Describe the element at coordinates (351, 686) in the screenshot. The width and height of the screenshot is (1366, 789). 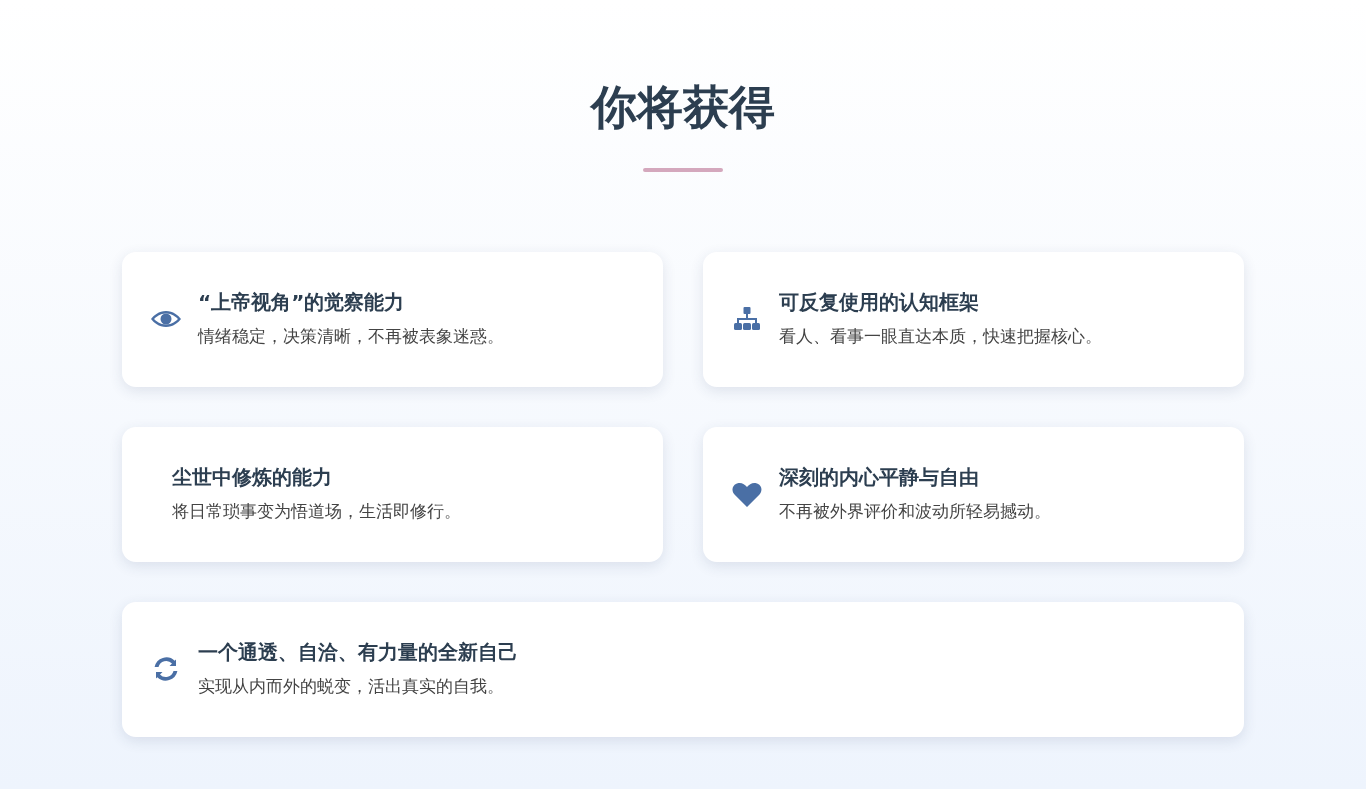
I see `card-description: 实现从内而外的蜕变，活出真实的自我。` at that location.